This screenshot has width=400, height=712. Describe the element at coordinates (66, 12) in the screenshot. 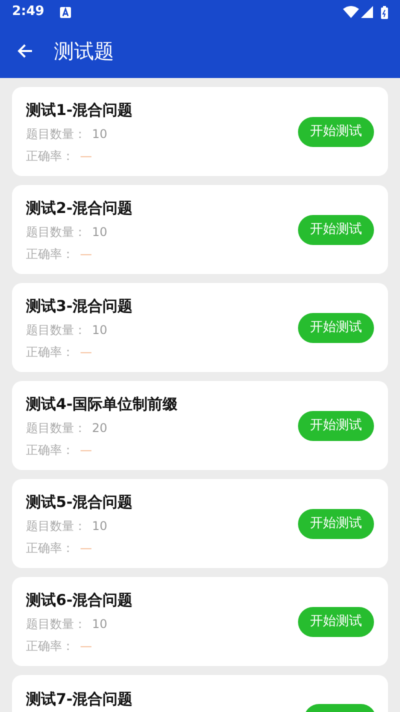

I see `notification-icon` at that location.